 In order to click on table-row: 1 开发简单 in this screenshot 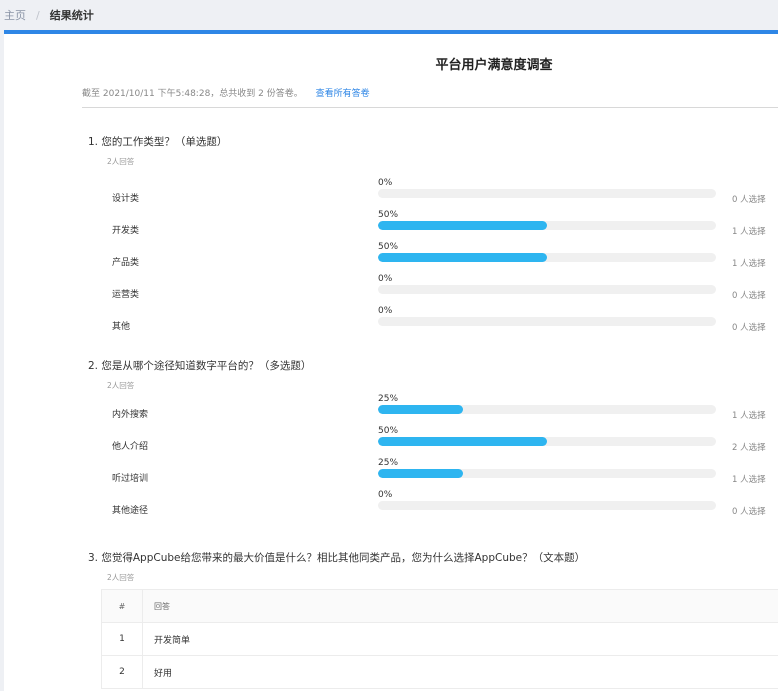, I will do `click(440, 638)`.